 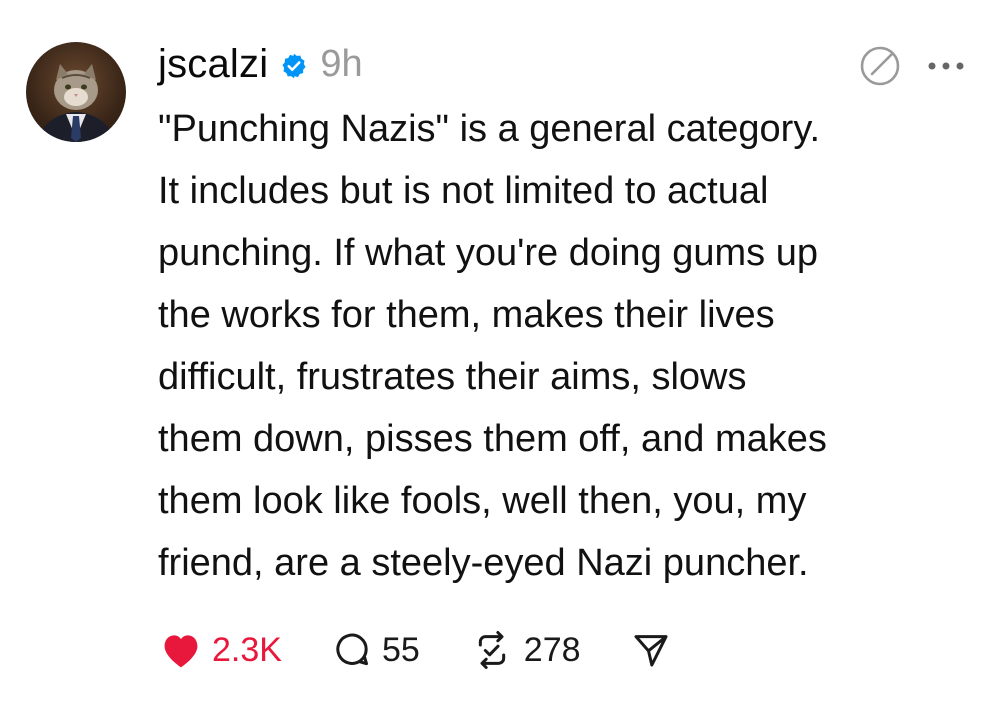 I want to click on repost-count: 278, so click(x=552, y=649).